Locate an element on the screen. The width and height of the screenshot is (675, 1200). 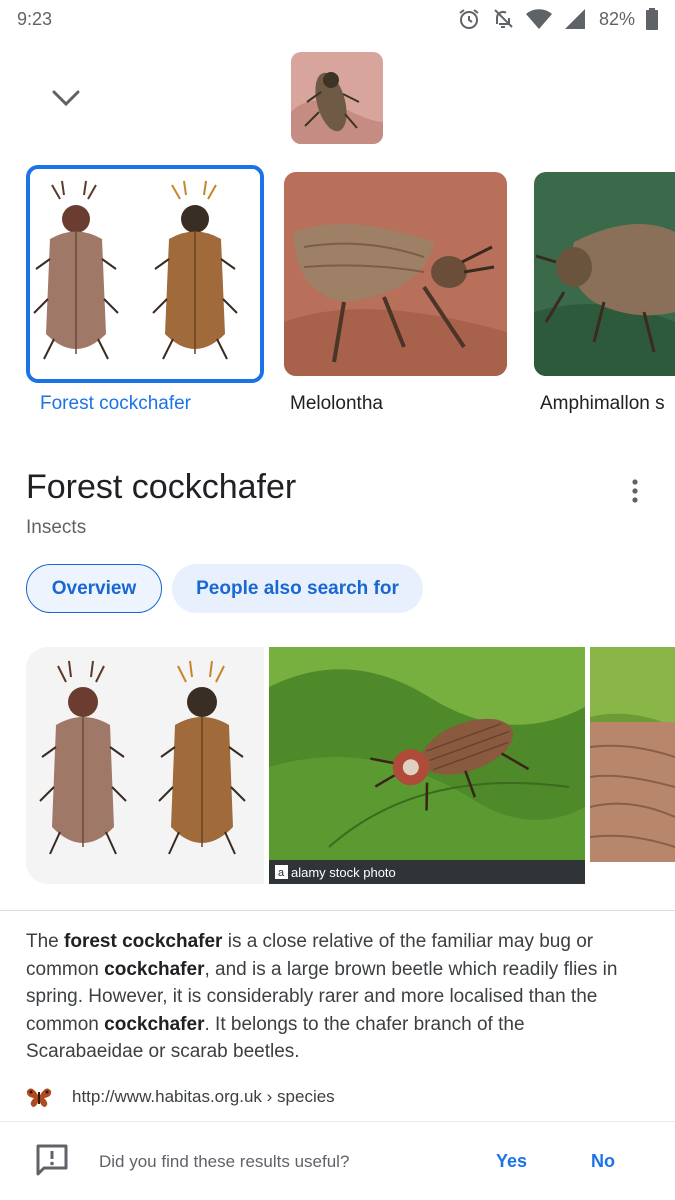
more-vert-icon is located at coordinates (635, 491).